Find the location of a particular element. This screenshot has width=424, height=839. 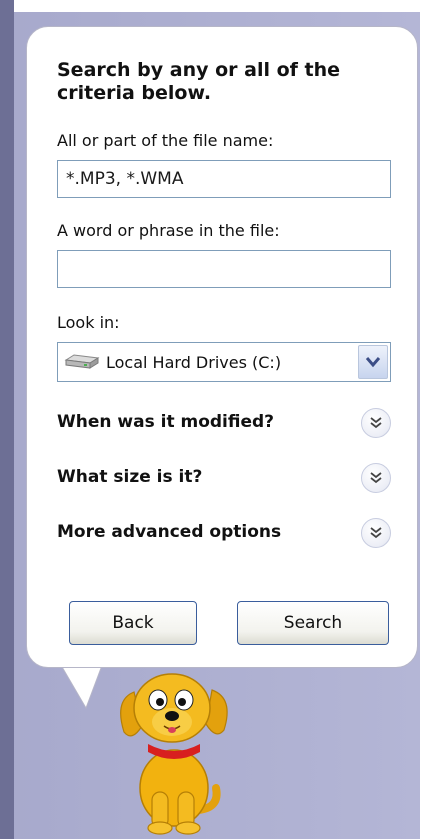

look-in-value: Local Hard Drives (C:) is located at coordinates (194, 362).